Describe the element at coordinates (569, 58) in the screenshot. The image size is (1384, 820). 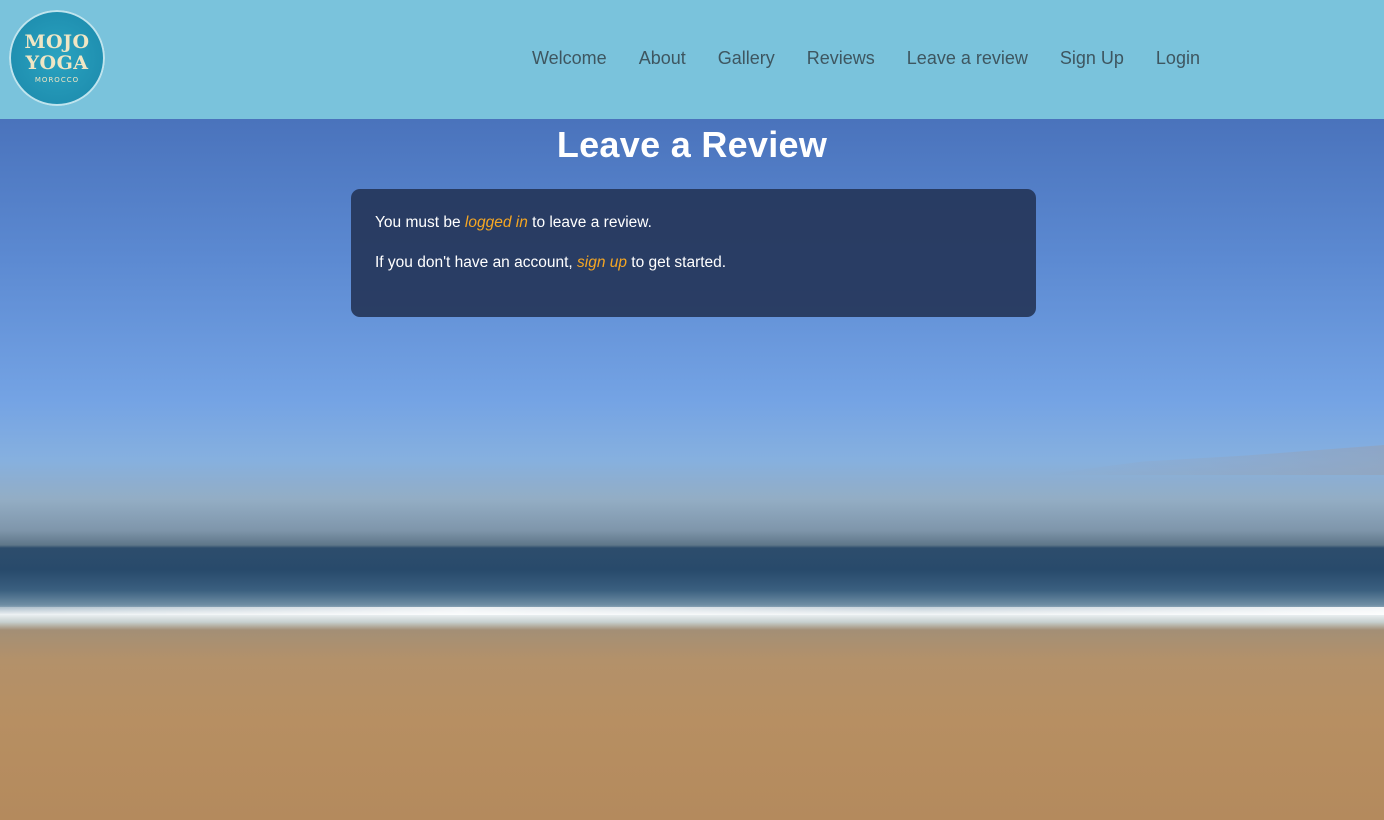
I see `nav-link-welcome: Welcome` at that location.